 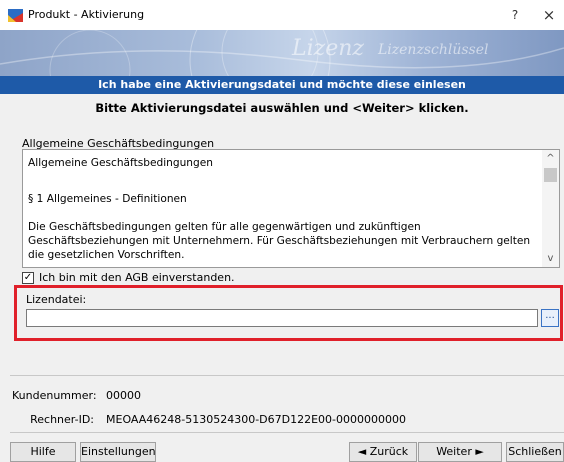 I want to click on customer-number-value: 00000, so click(x=123, y=395).